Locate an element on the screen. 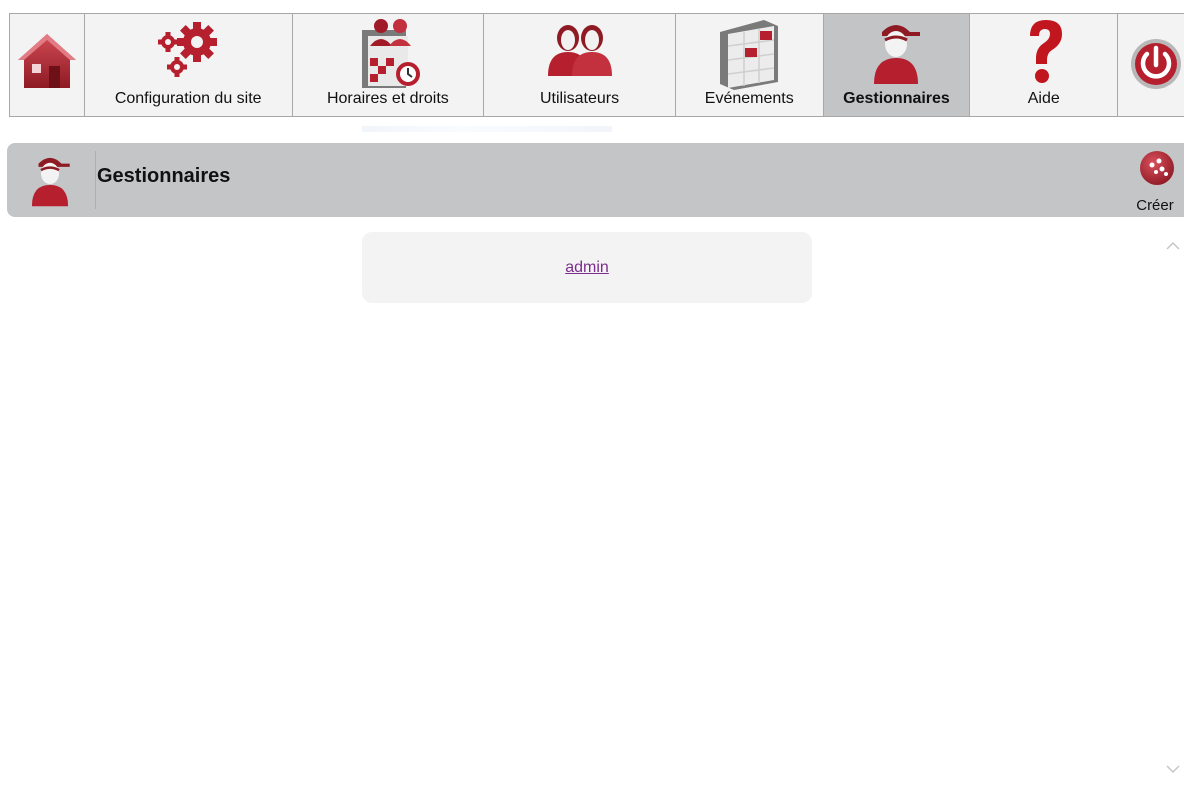 The image size is (1184, 787). scroll-down-icon is located at coordinates (1173, 769).